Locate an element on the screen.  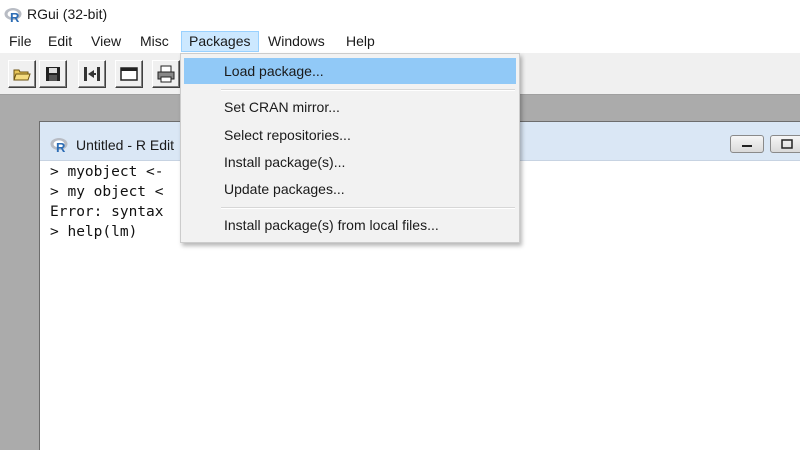
load-workspace-icon is located at coordinates (92, 74).